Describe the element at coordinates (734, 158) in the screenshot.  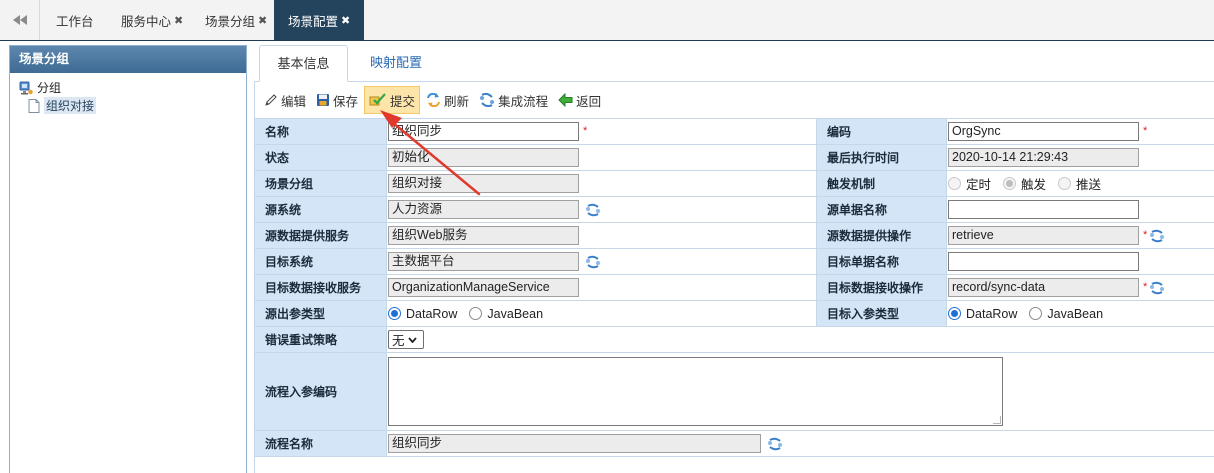
I see `form-row: 状态 初始化 最后执行时间 2020-10-14 21:29:43` at that location.